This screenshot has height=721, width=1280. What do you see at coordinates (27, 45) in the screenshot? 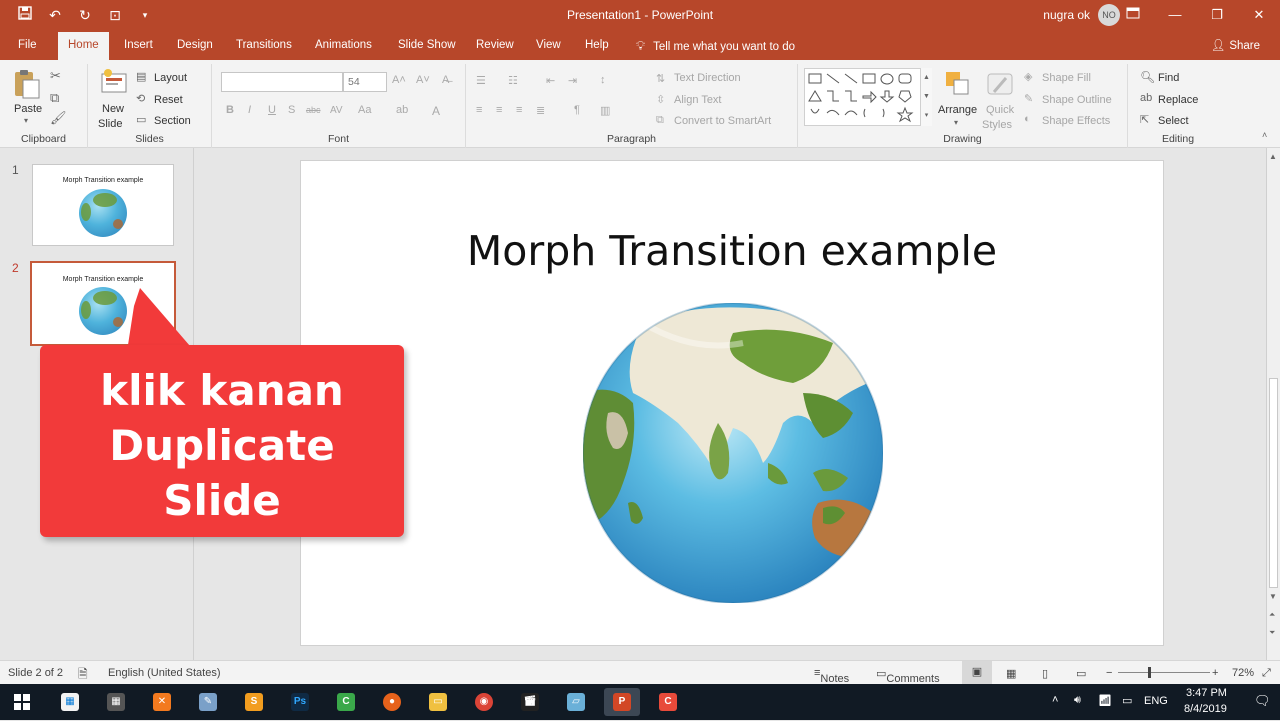
I see `tab-file: File` at bounding box center [27, 45].